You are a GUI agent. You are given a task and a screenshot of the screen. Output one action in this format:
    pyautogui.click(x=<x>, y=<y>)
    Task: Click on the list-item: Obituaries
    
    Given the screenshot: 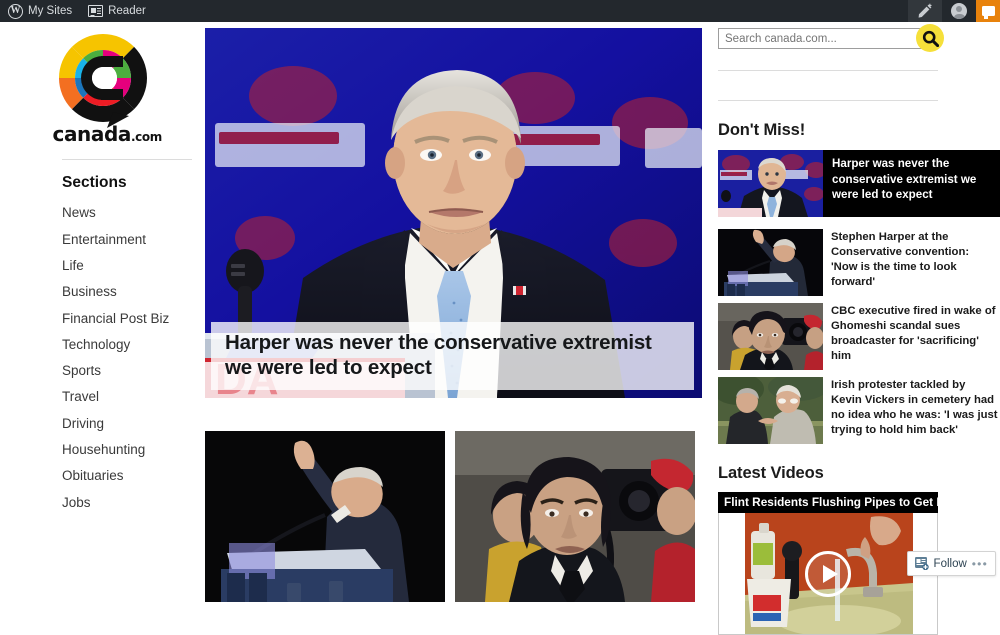 What is the action you would take?
    pyautogui.click(x=102, y=476)
    